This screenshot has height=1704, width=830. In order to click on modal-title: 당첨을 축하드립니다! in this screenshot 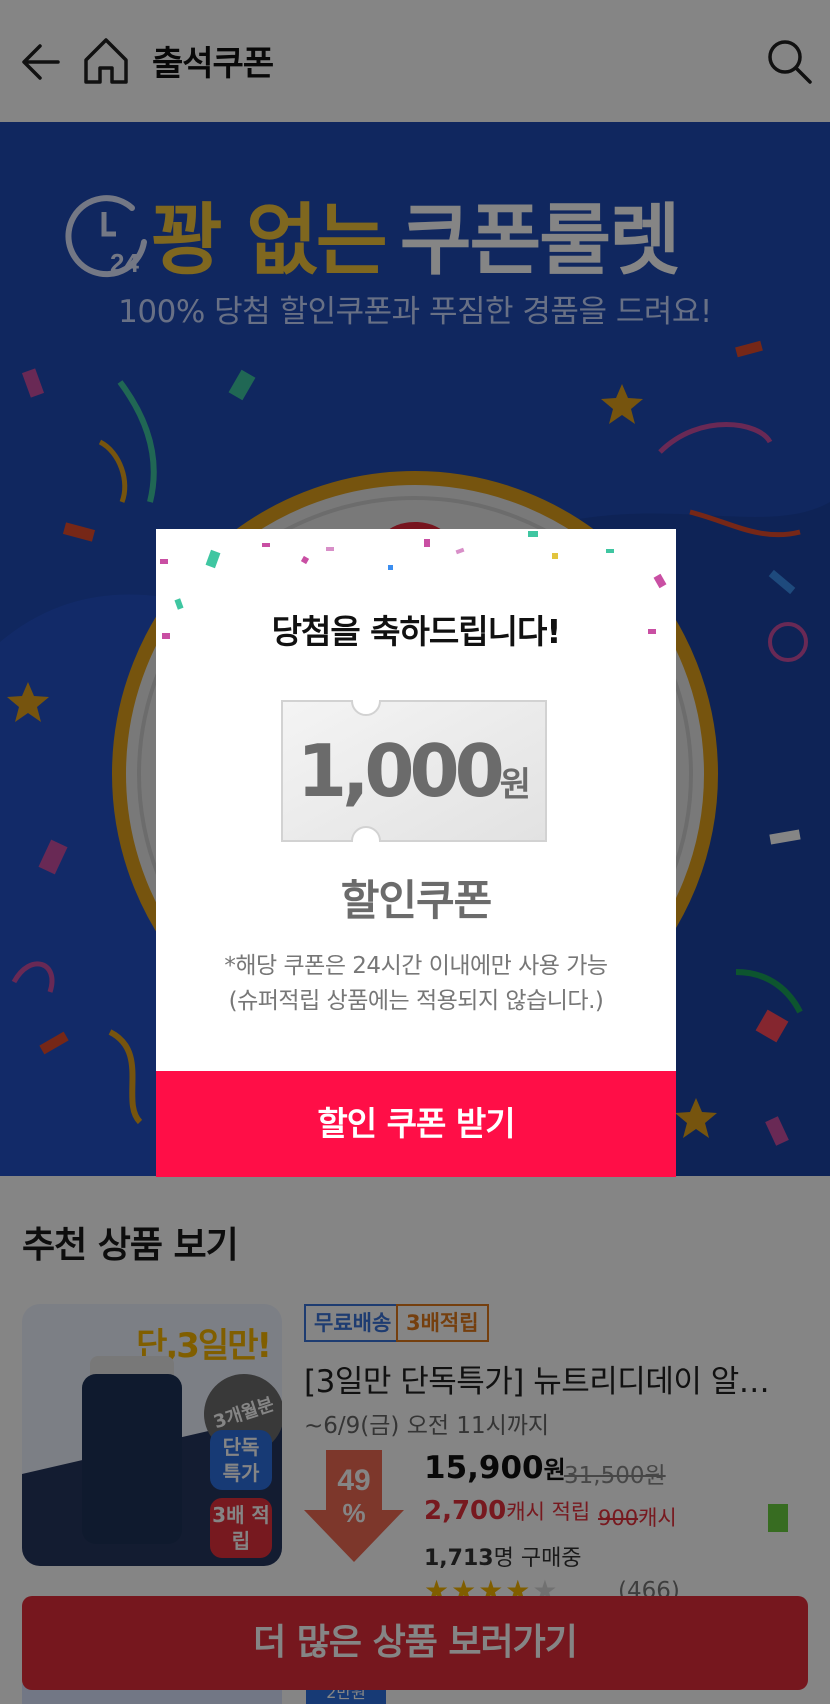, I will do `click(416, 631)`.